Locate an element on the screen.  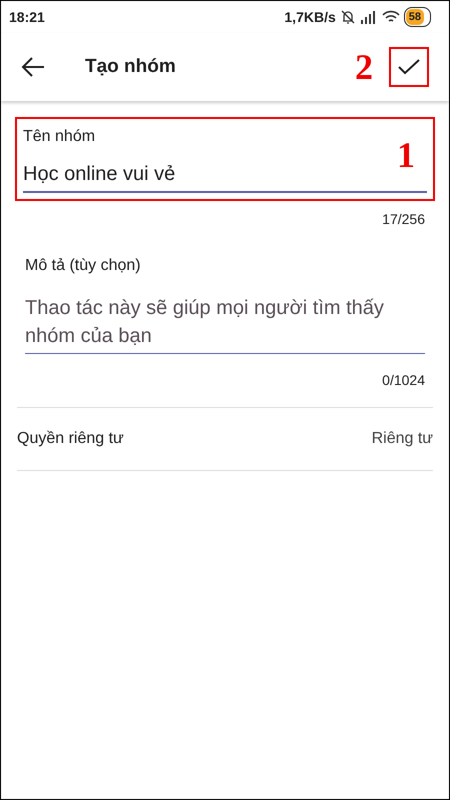
description-field: Thao tác này sẽ giúp mọi người tìm thấy nhóm của bạn is located at coordinates (225, 324).